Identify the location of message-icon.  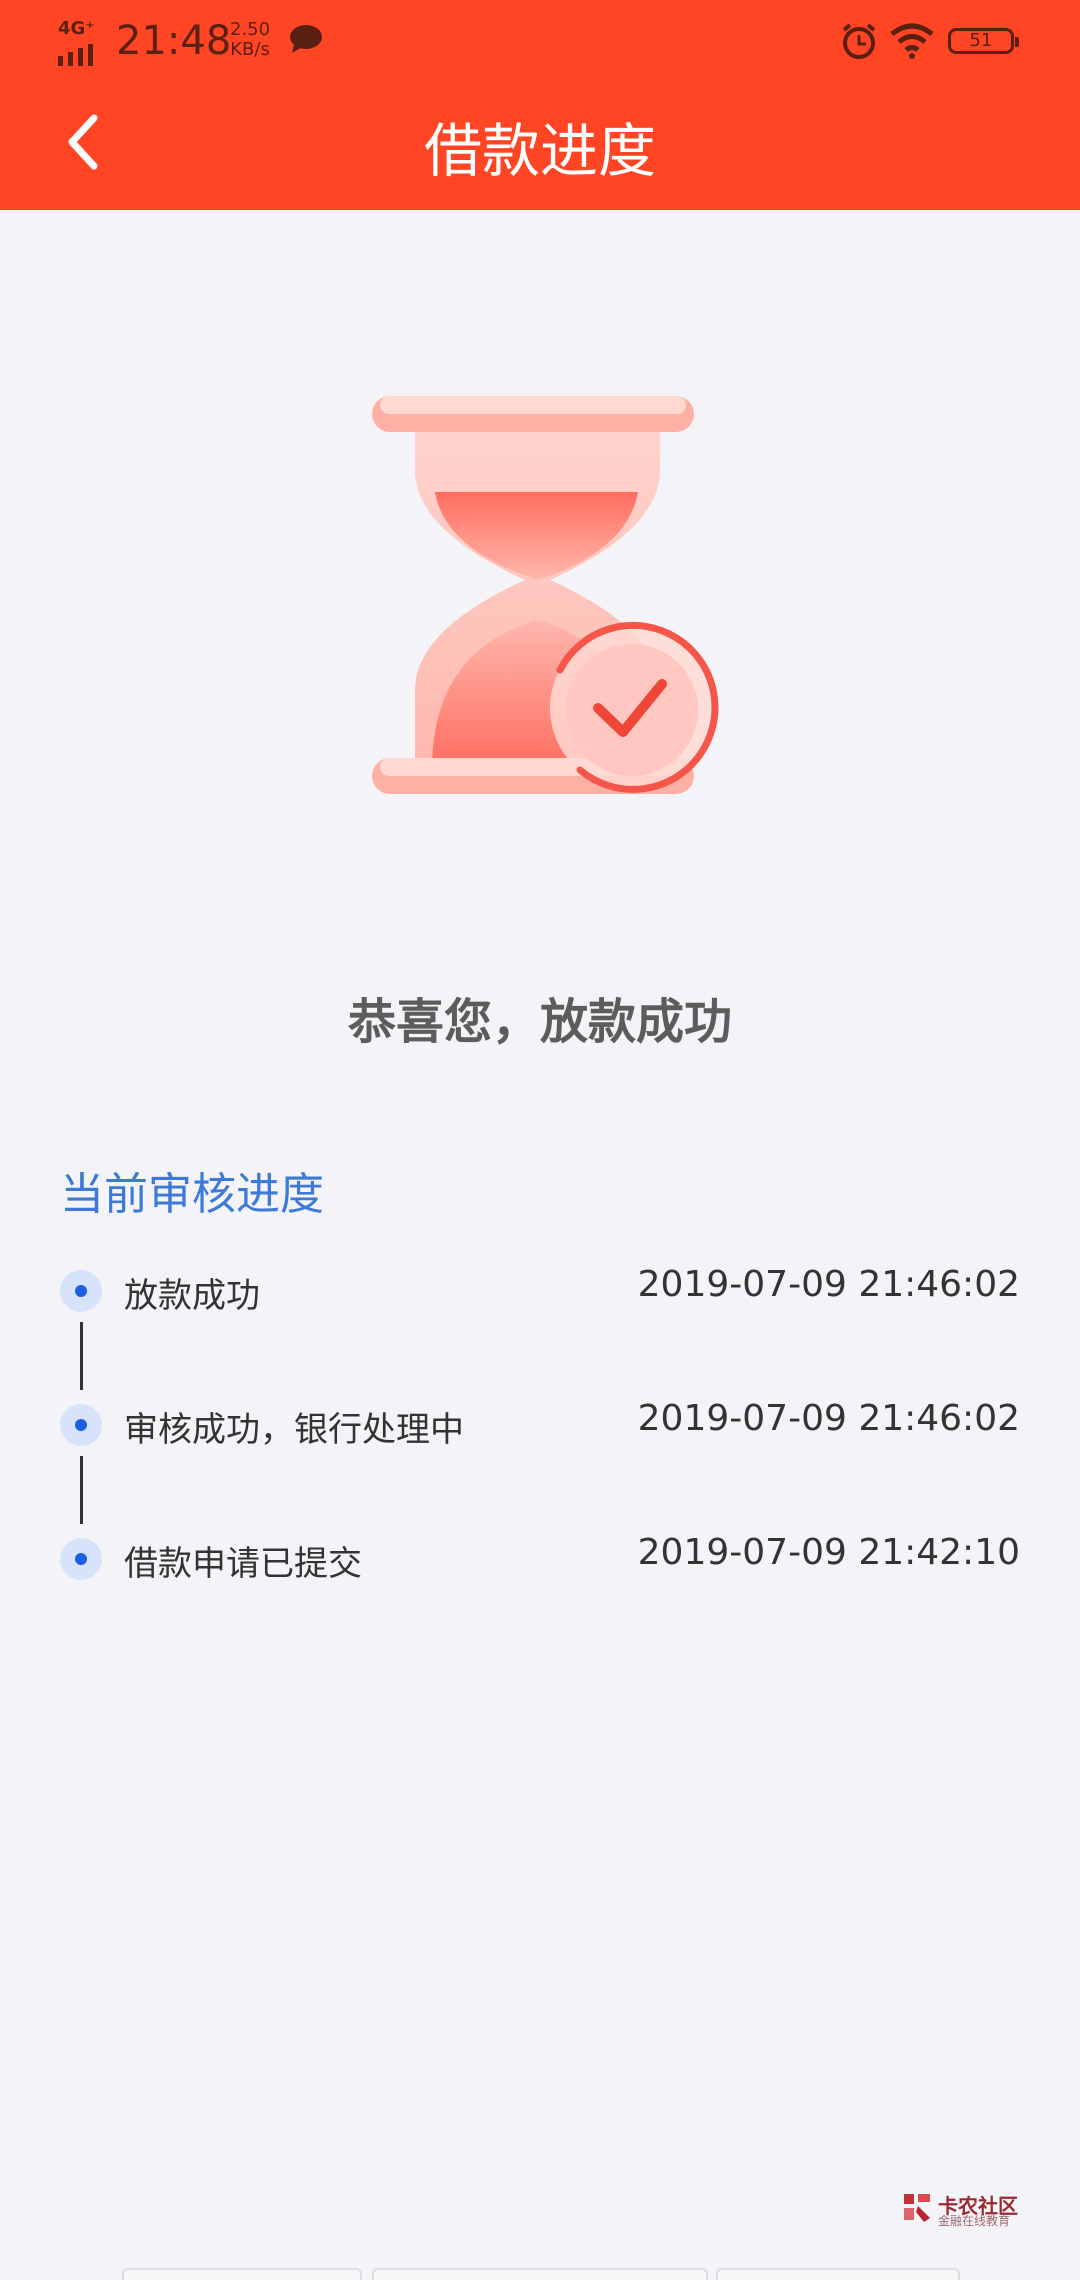
(306, 39).